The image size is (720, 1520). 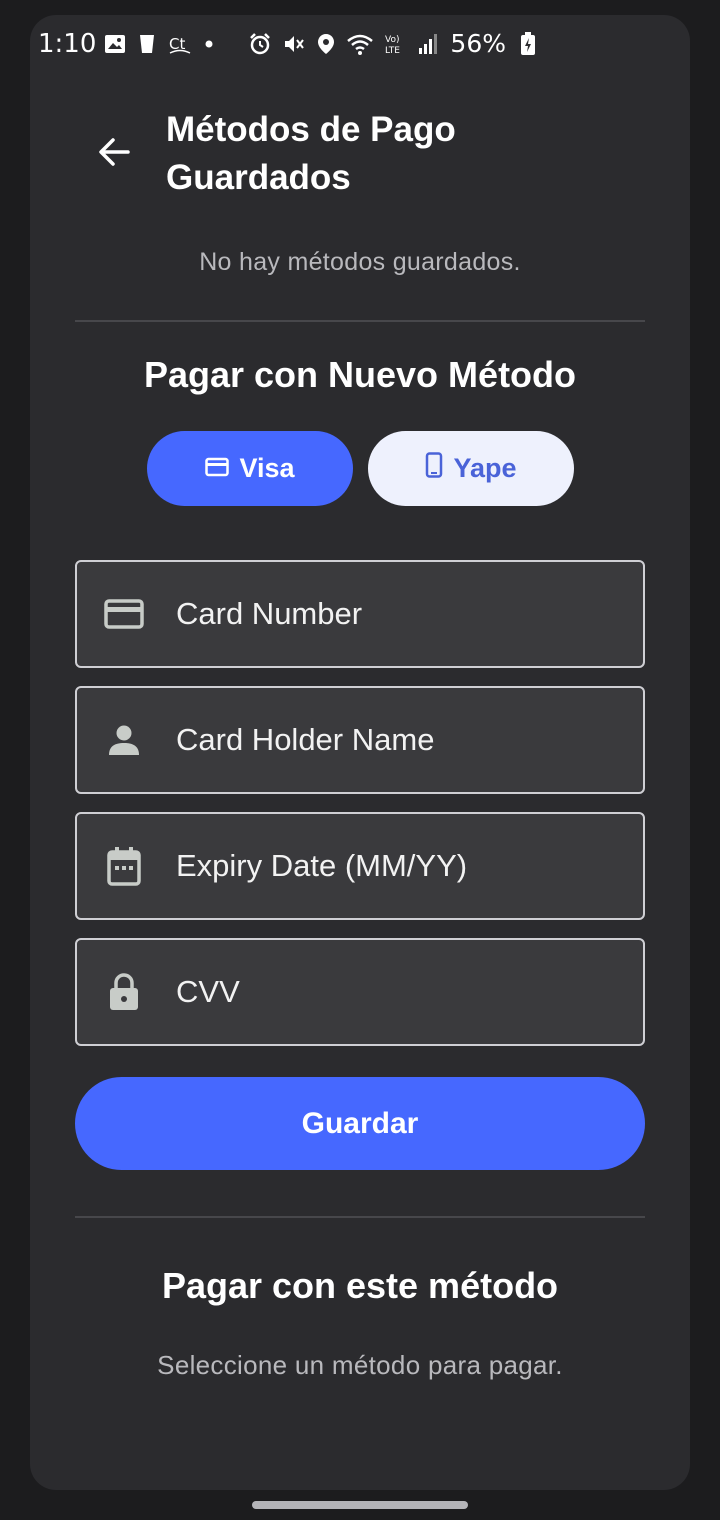 I want to click on status-time: 1:10, so click(x=67, y=44).